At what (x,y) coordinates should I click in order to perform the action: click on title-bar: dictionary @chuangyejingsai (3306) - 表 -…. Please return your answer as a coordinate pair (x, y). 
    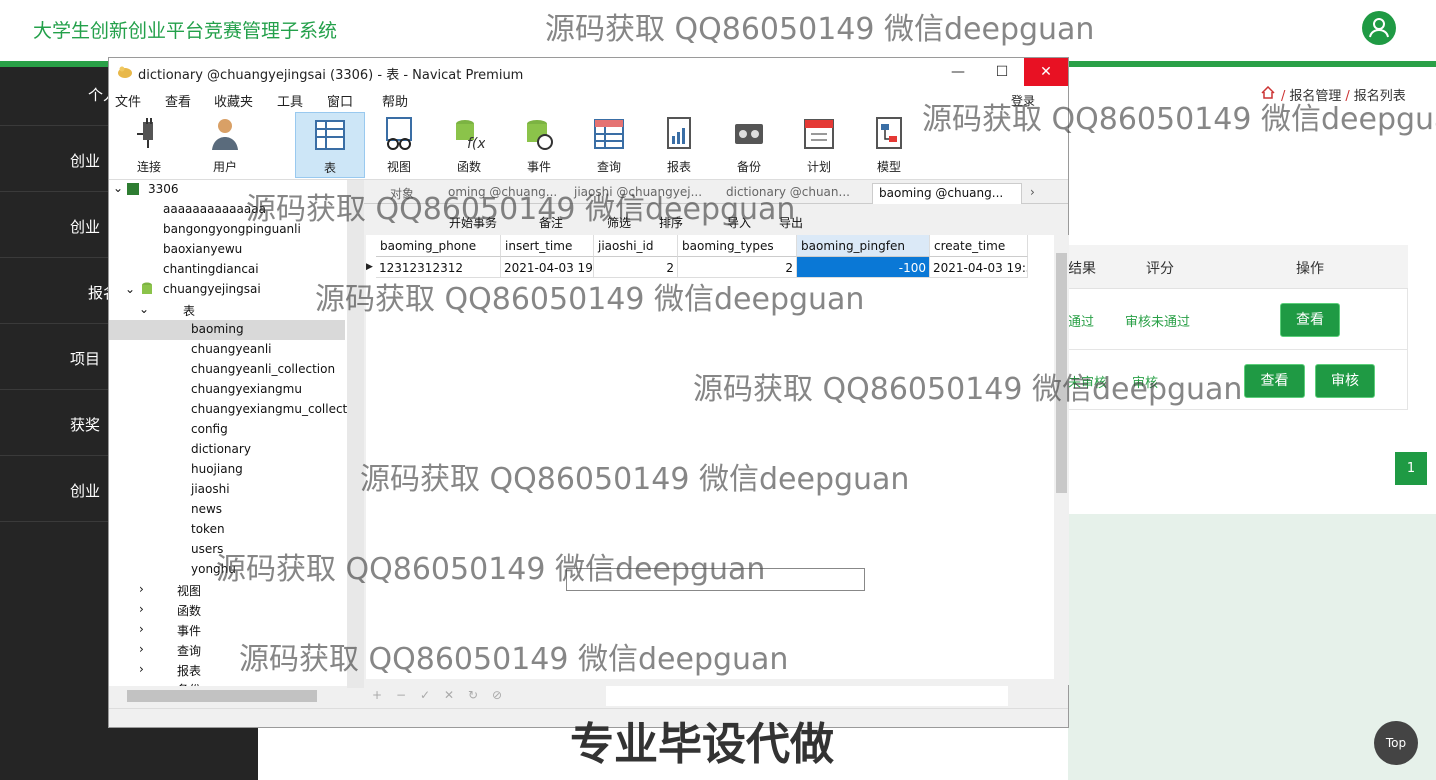
    Looking at the image, I should click on (588, 72).